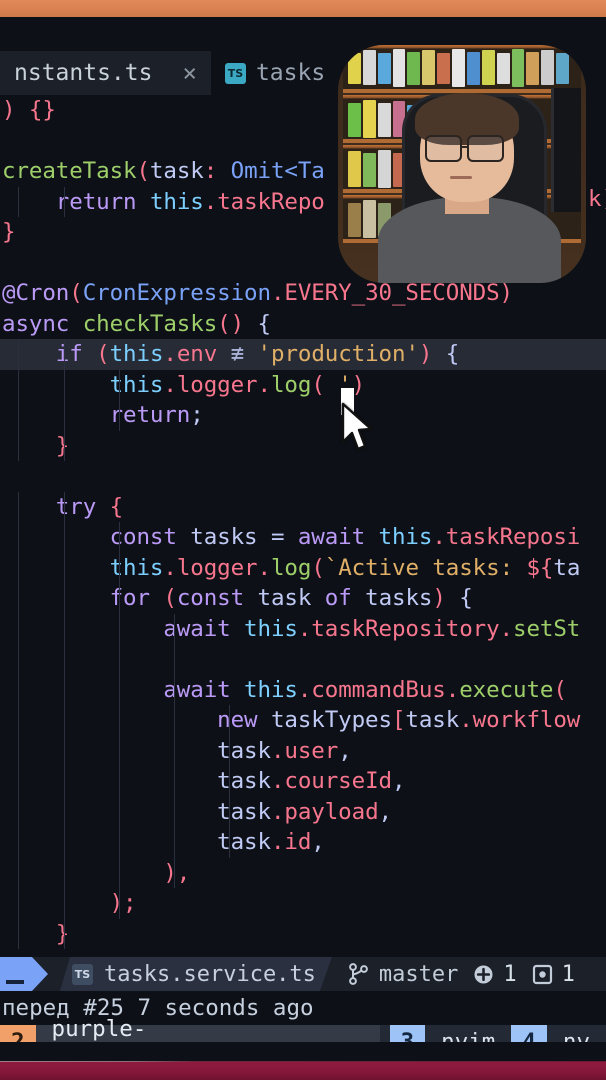 This screenshot has height=1080, width=606. What do you see at coordinates (303, 903) in the screenshot?
I see `code-line: );` at bounding box center [303, 903].